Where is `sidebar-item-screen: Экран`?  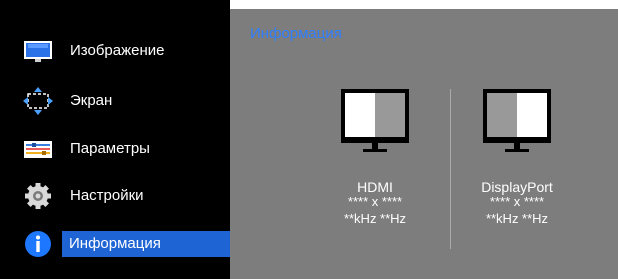
sidebar-item-screen: Экран is located at coordinates (115, 101).